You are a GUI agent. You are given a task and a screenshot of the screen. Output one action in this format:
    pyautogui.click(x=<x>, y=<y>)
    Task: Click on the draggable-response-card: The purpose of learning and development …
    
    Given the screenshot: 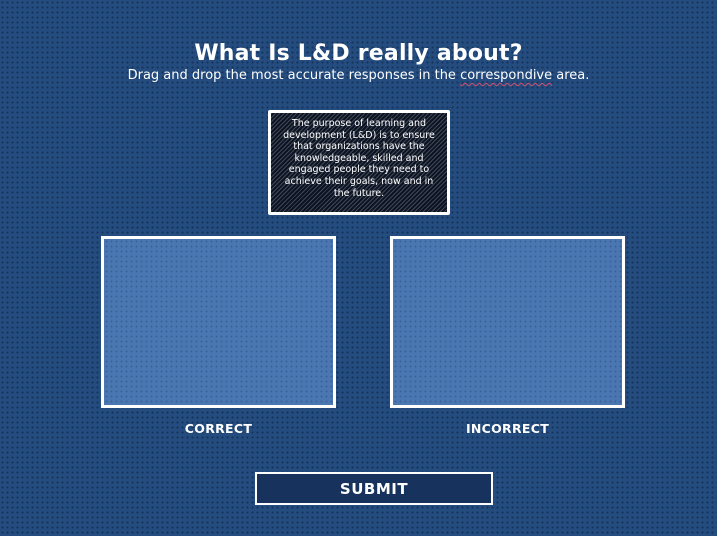 What is the action you would take?
    pyautogui.click(x=359, y=162)
    